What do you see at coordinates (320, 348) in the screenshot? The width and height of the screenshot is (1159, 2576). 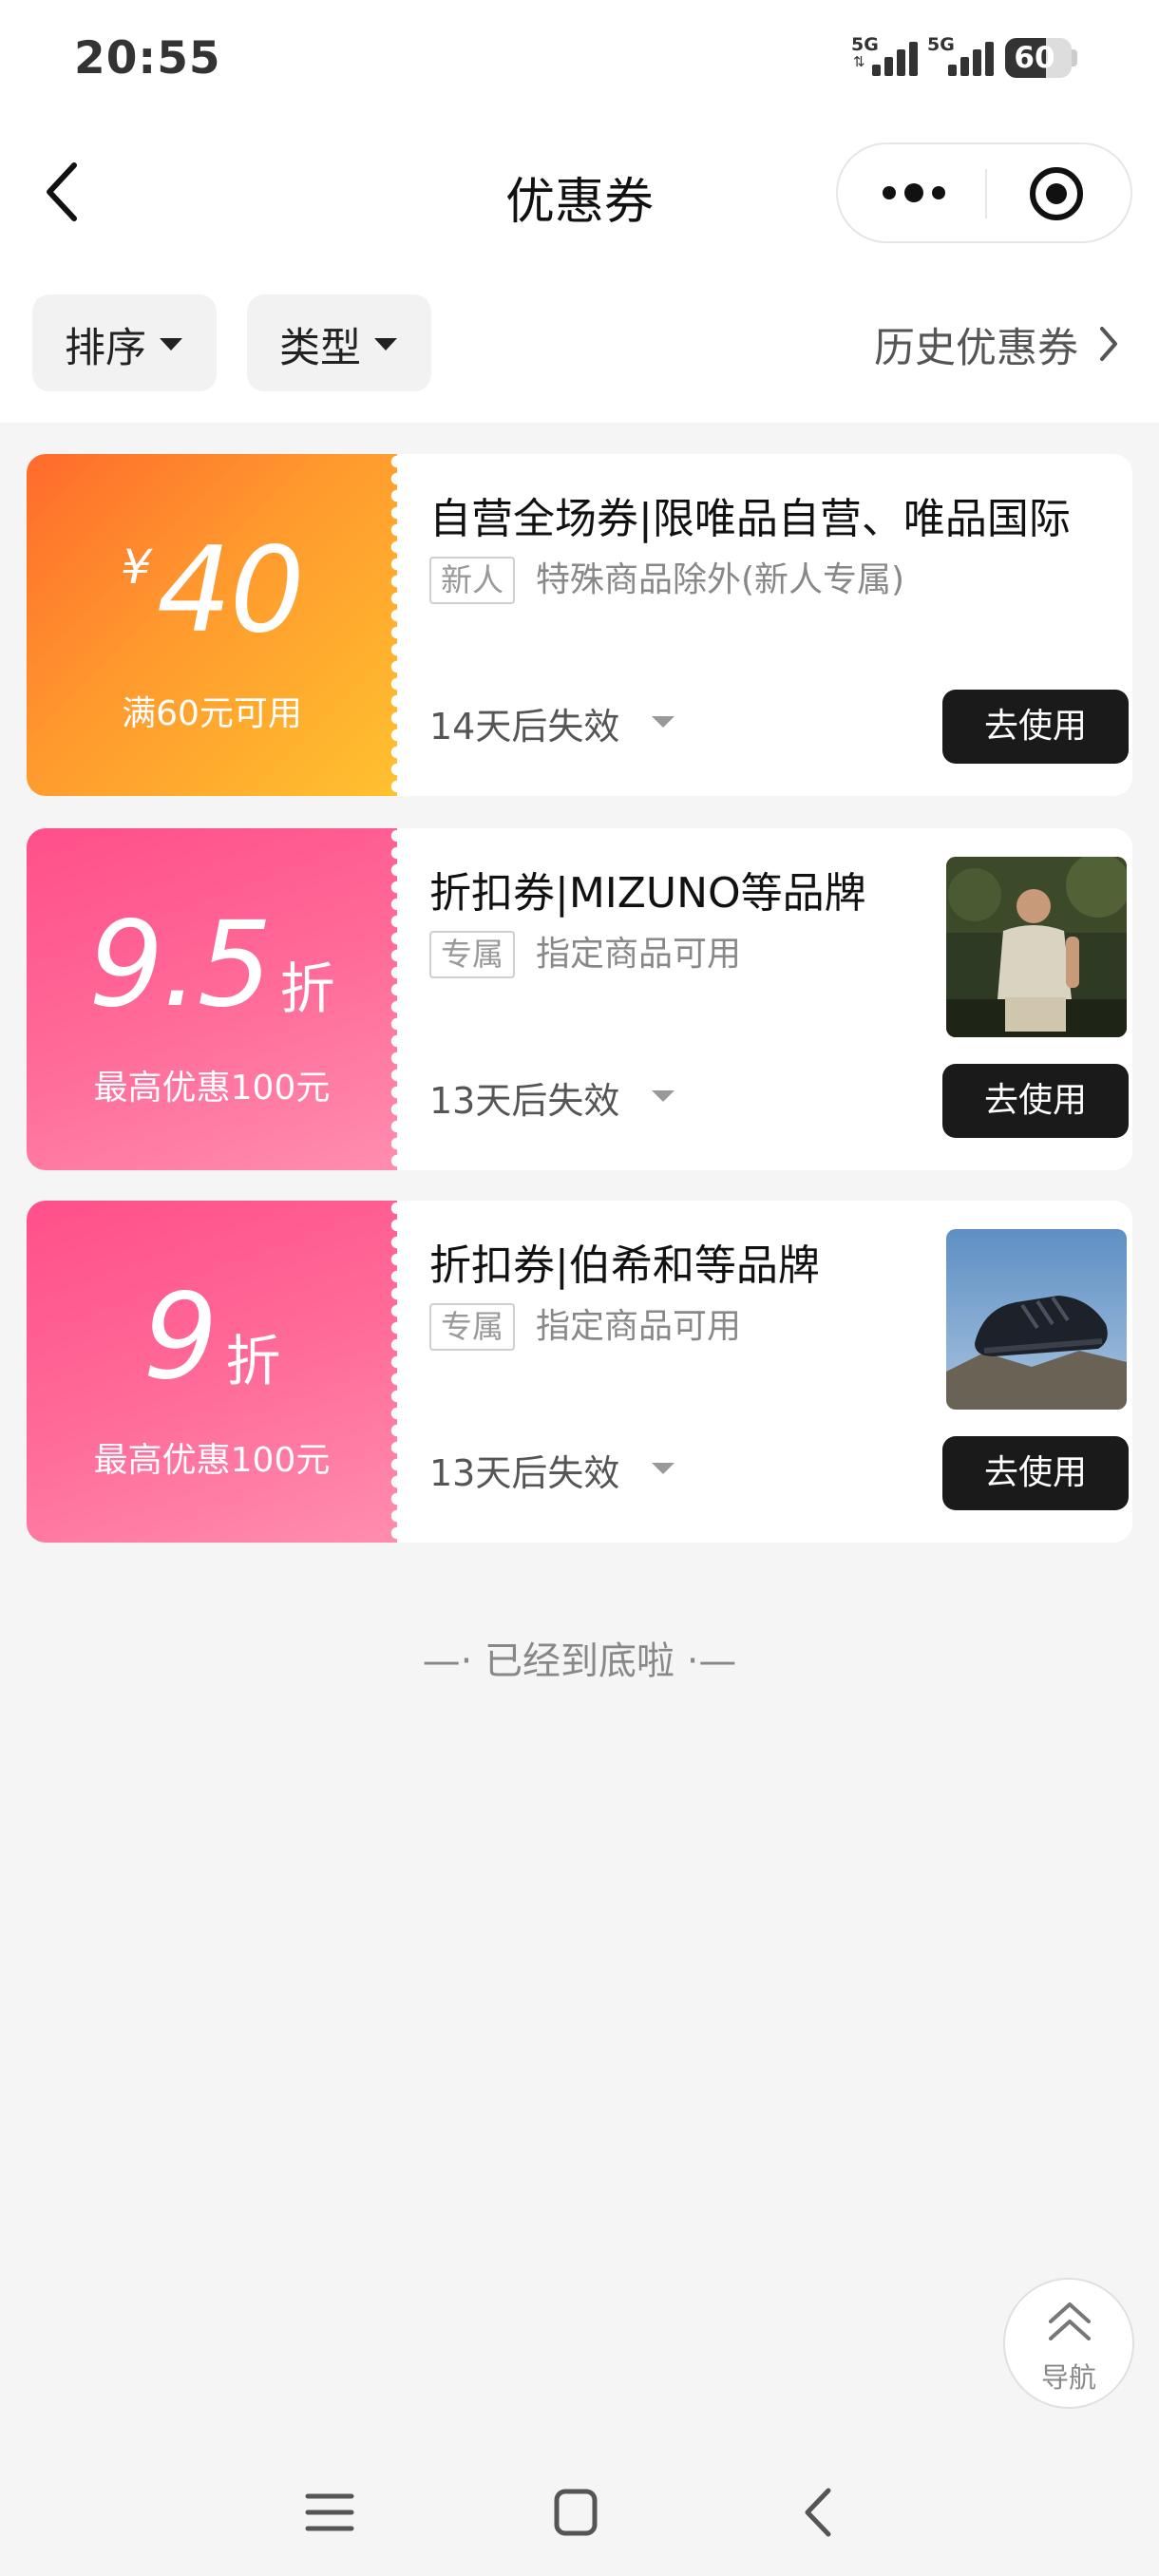 I see `type-label: 类型` at bounding box center [320, 348].